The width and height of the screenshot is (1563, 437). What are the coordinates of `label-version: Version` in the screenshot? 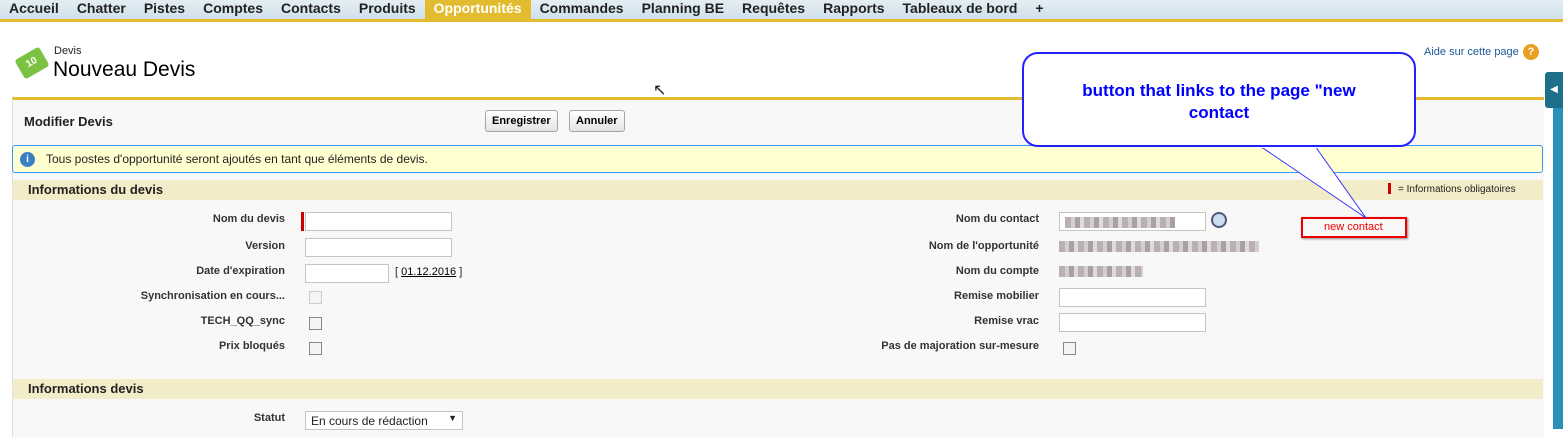 It's located at (265, 246).